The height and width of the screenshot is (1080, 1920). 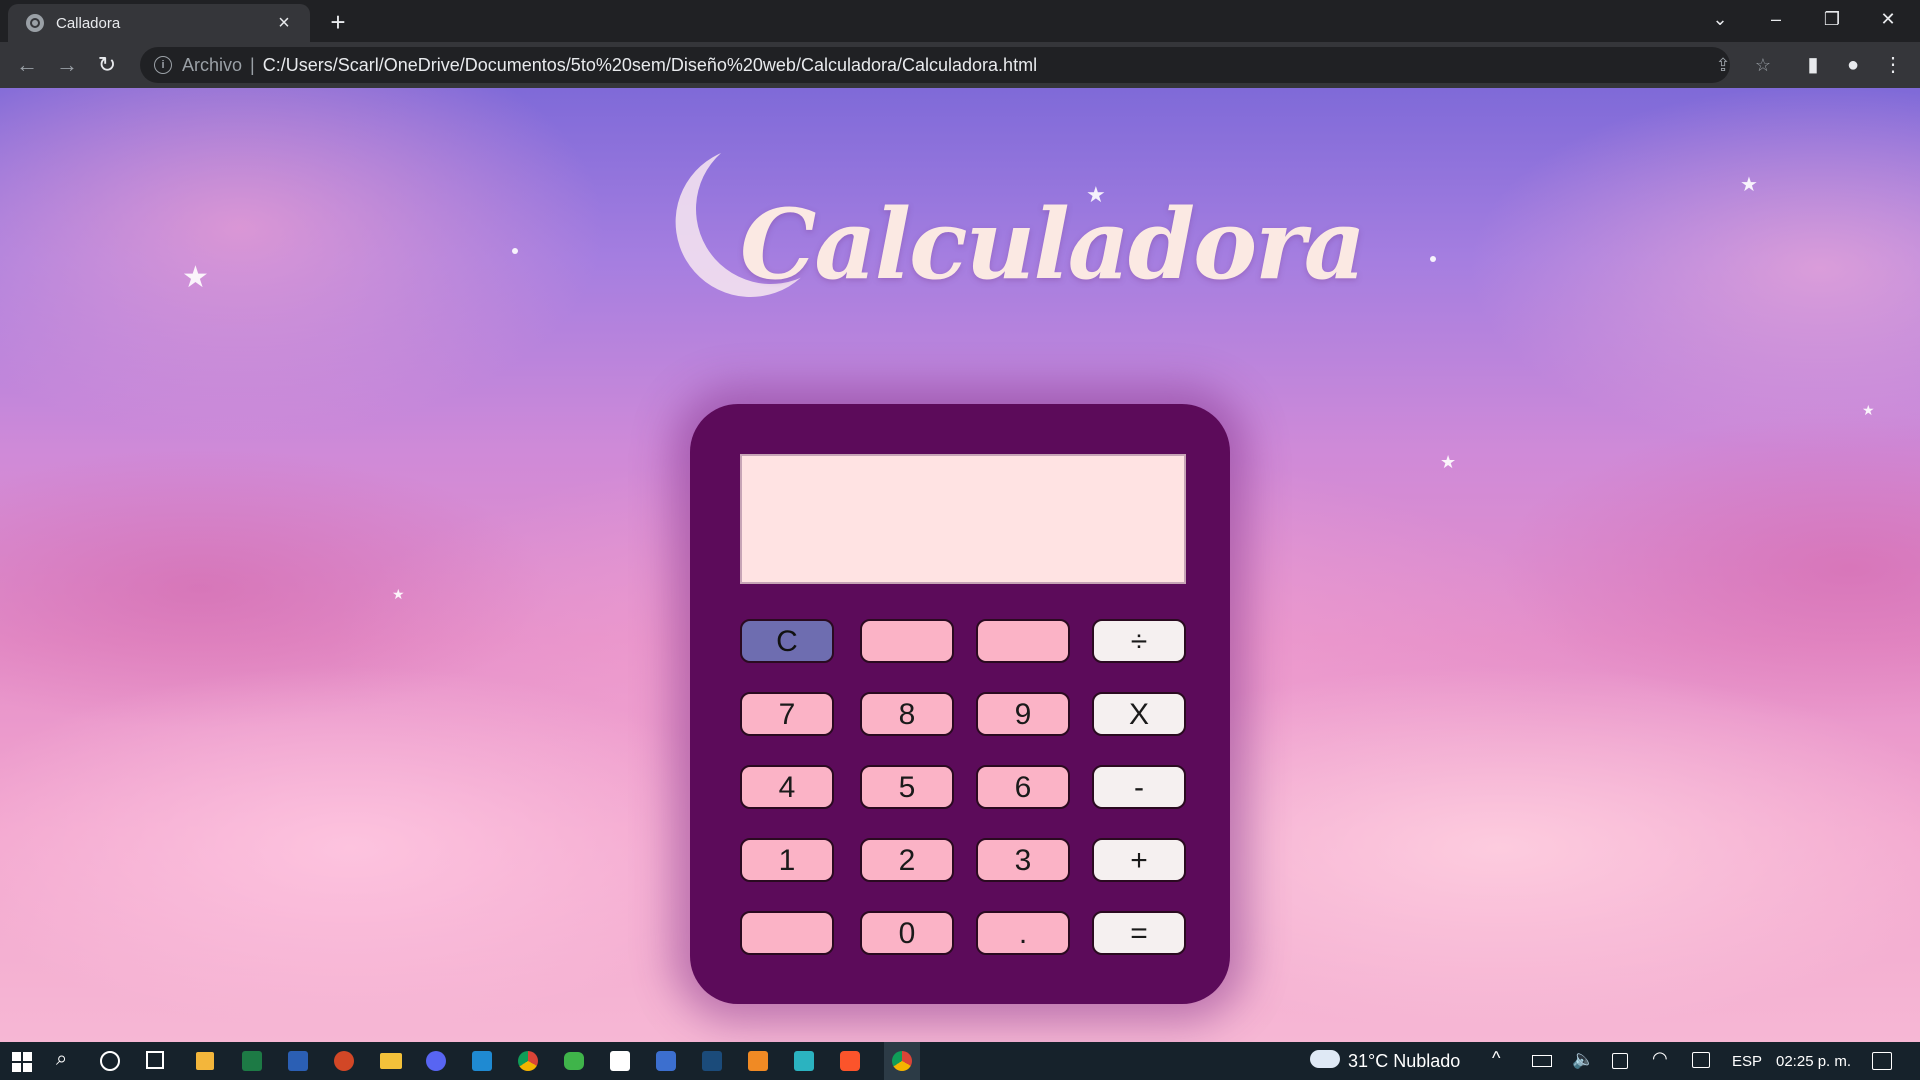 What do you see at coordinates (574, 1061) in the screenshot?
I see `chat-app-icon` at bounding box center [574, 1061].